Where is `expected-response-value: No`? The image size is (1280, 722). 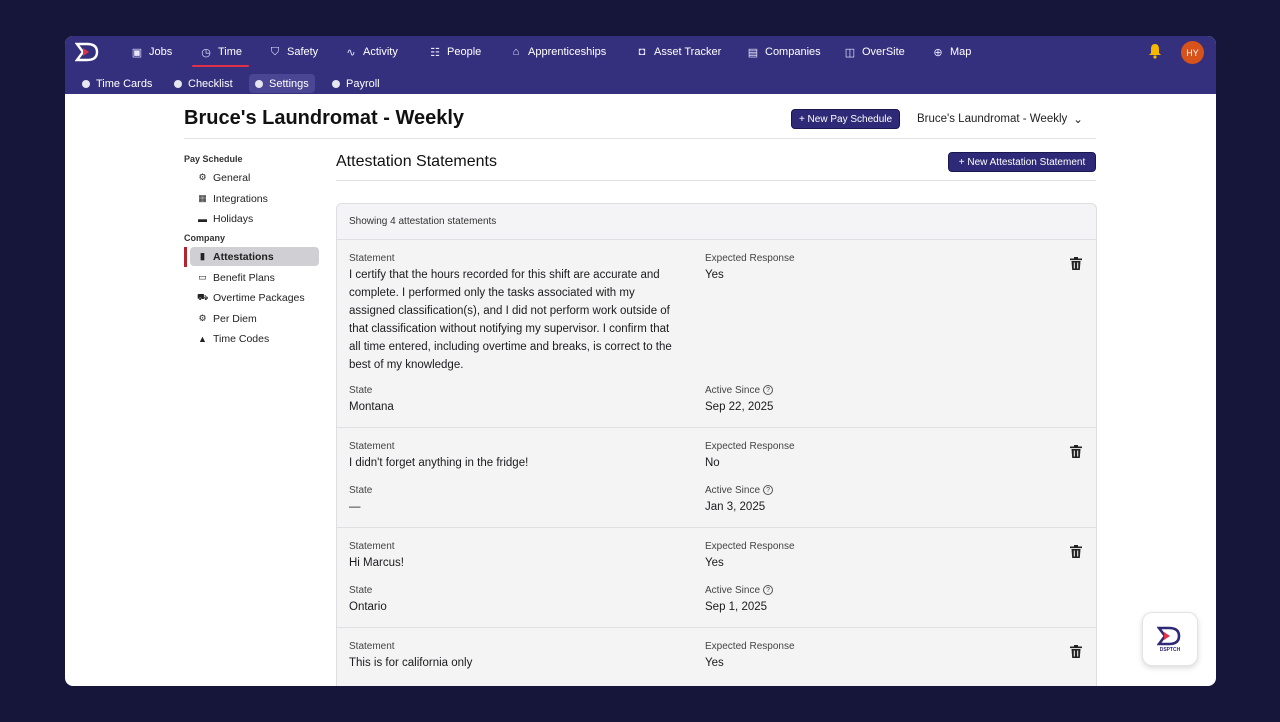 expected-response-value: No is located at coordinates (712, 463).